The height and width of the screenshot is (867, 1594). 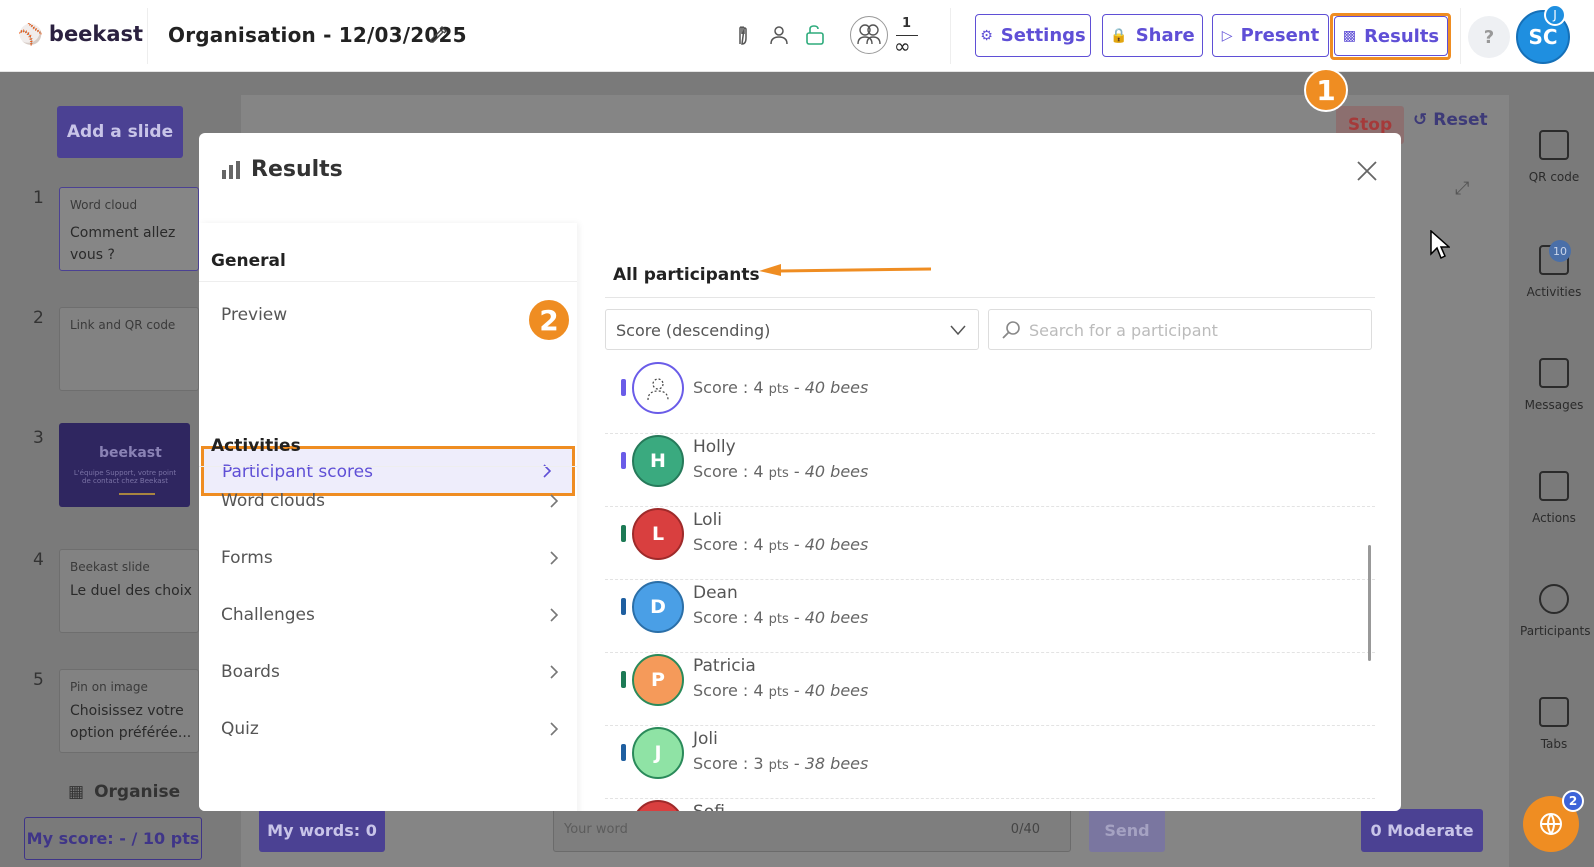 I want to click on participant-name: Loli, so click(x=708, y=520).